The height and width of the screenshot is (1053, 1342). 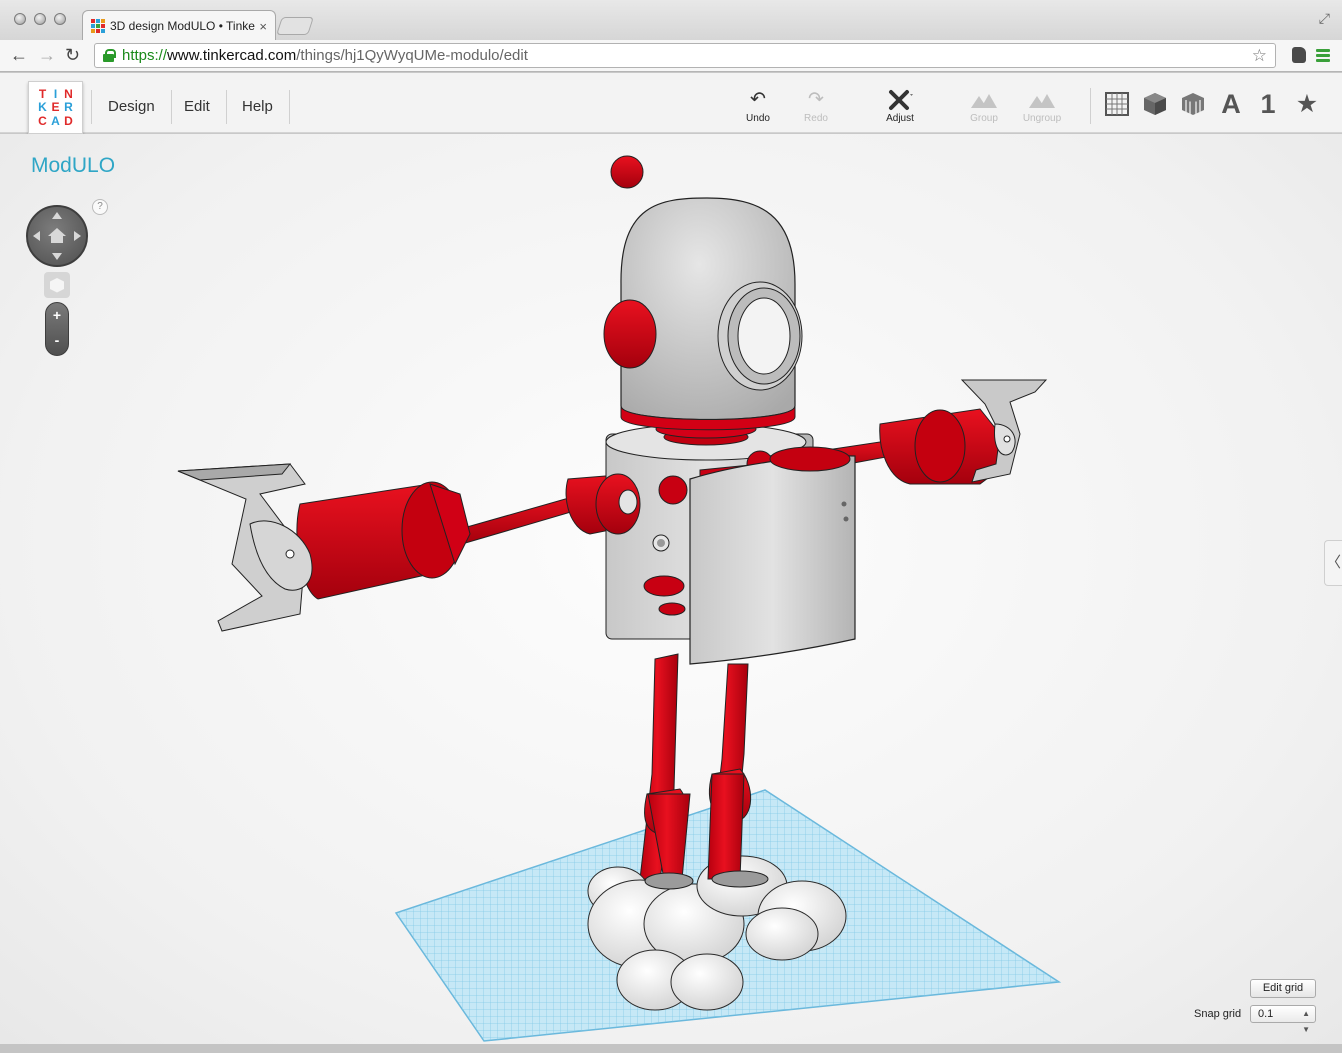 What do you see at coordinates (42, 94) in the screenshot?
I see `logo-letter: T` at bounding box center [42, 94].